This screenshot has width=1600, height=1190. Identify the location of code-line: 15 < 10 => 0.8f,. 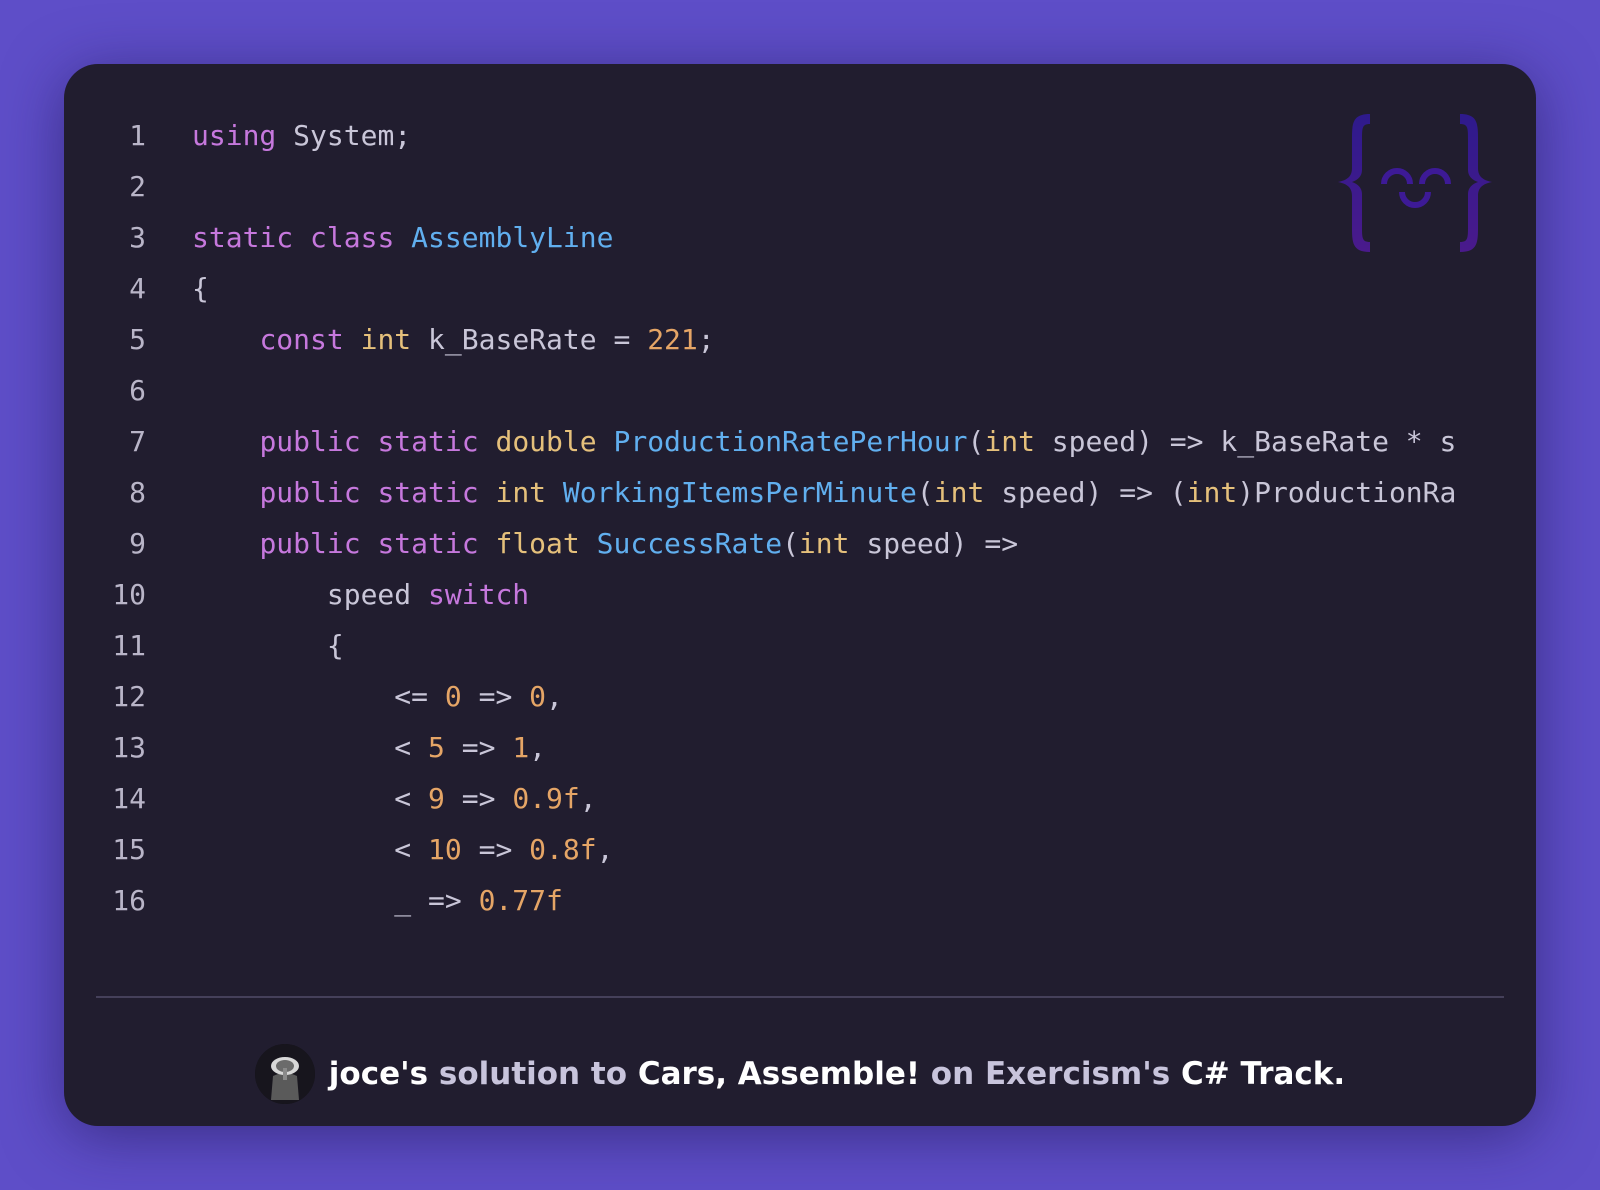
(338, 850).